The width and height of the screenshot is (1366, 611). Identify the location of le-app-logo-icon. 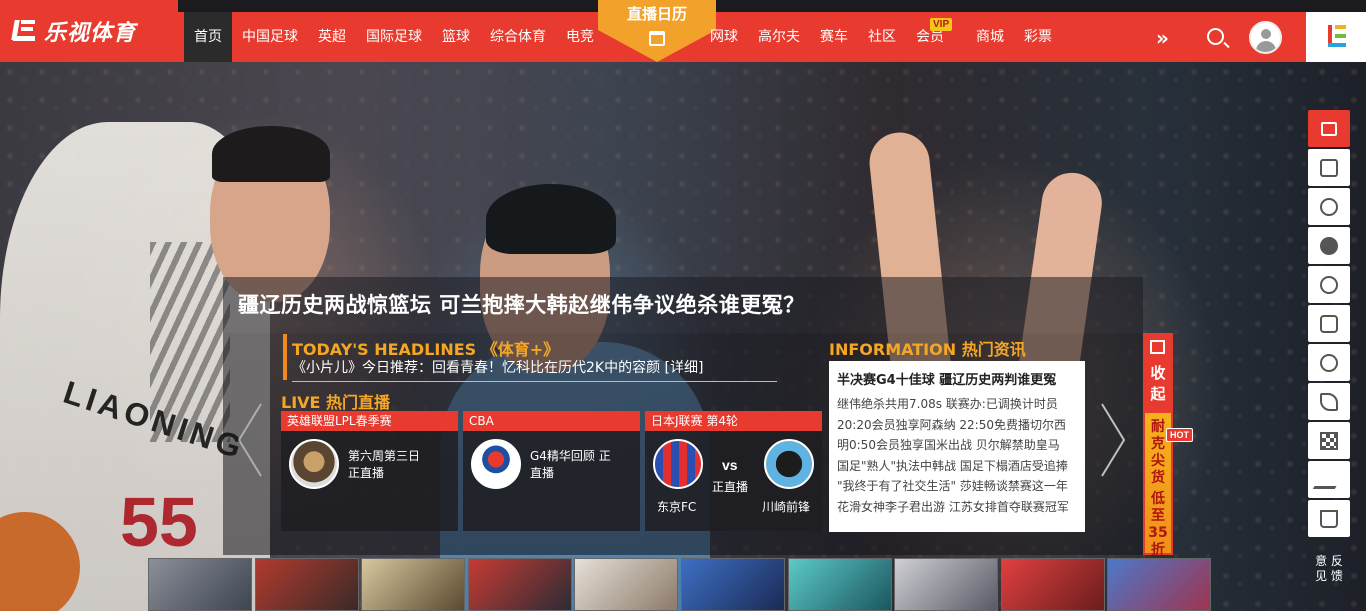
(1336, 37).